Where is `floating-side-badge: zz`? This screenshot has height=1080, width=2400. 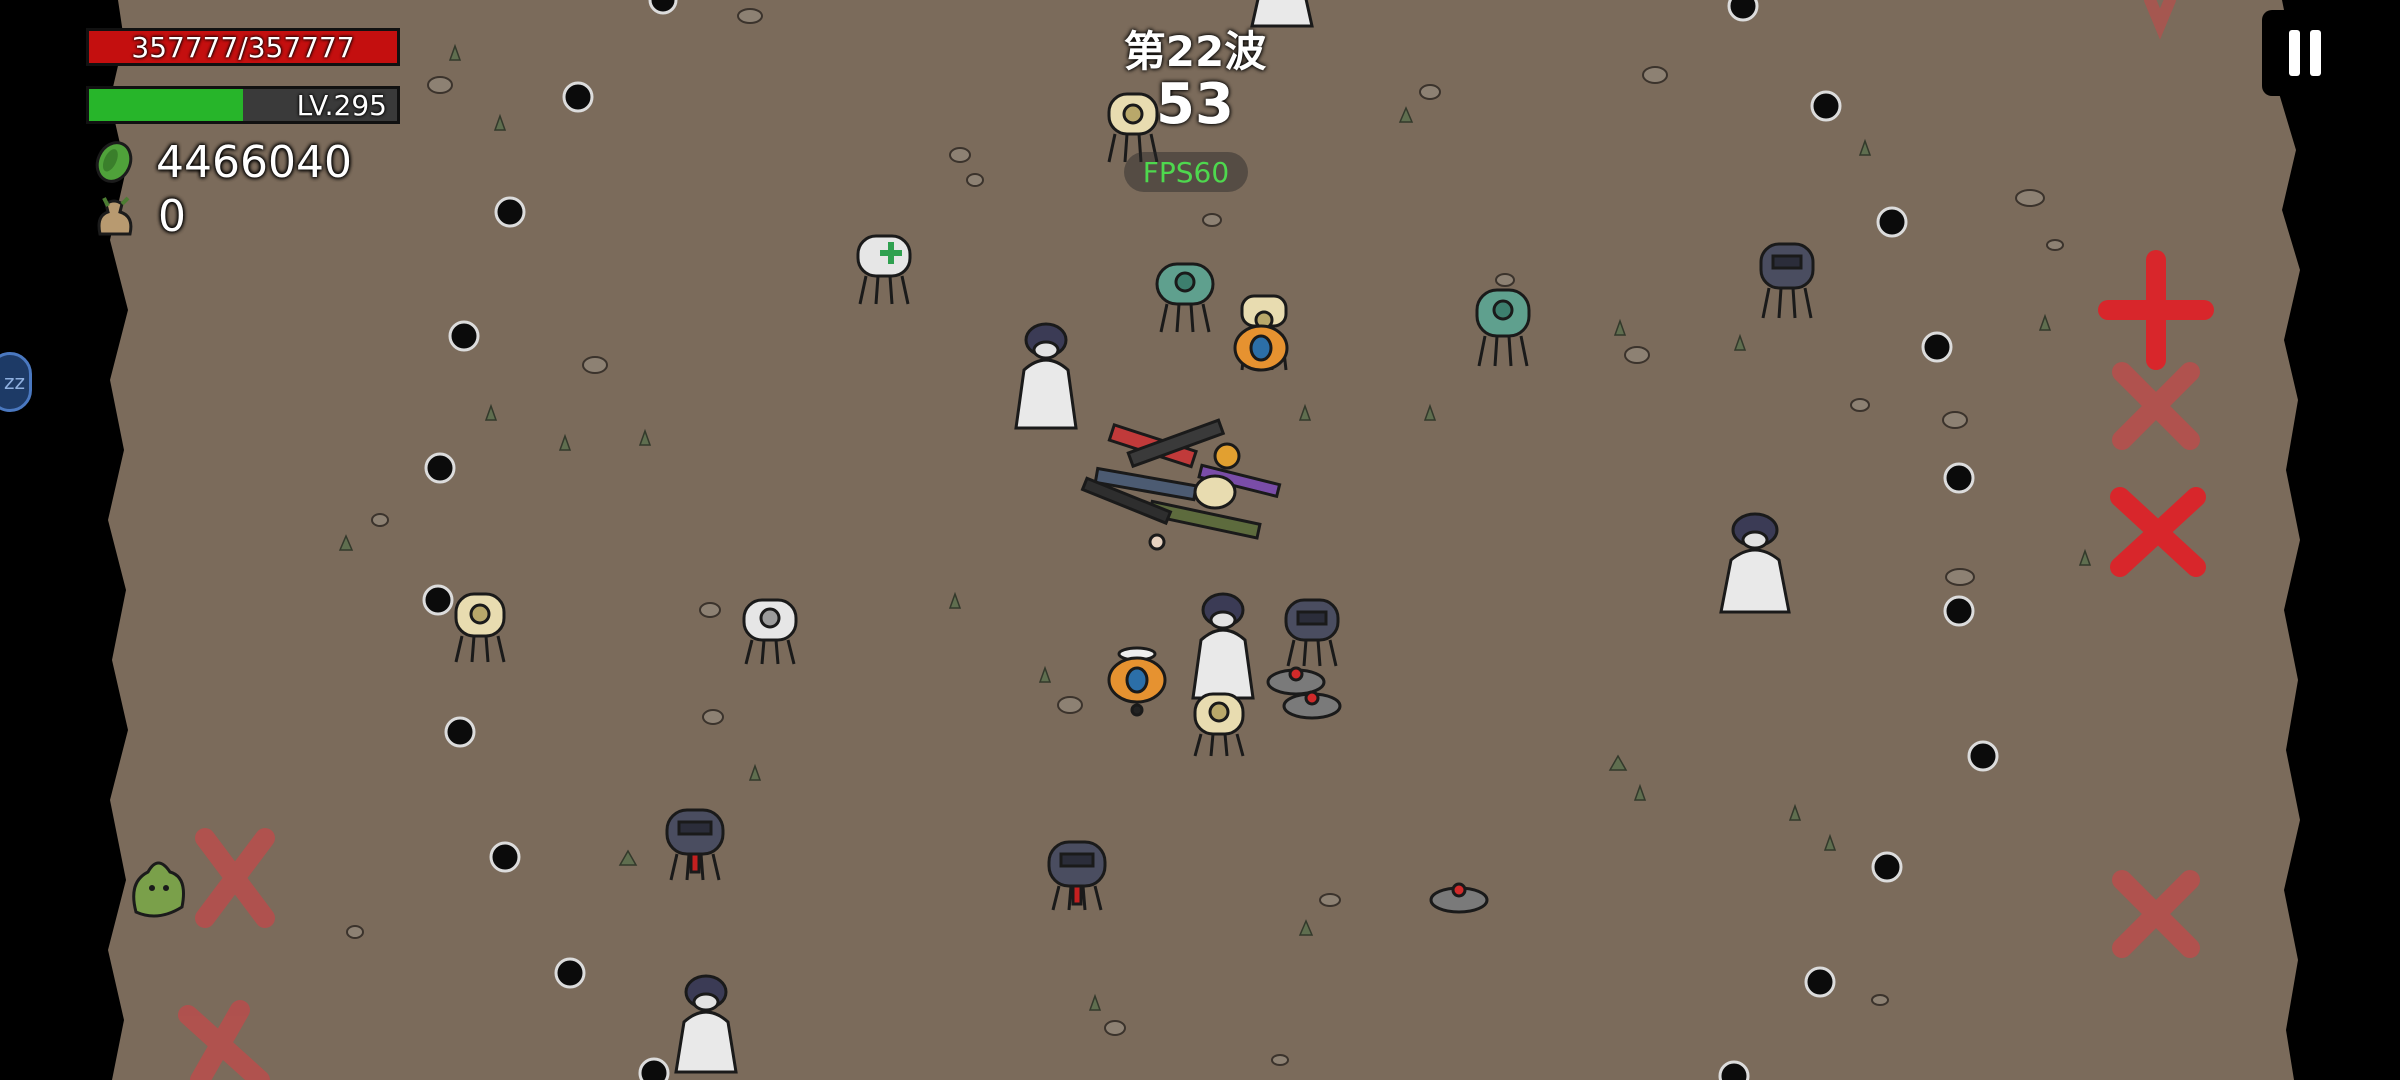 floating-side-badge: zz is located at coordinates (16, 382).